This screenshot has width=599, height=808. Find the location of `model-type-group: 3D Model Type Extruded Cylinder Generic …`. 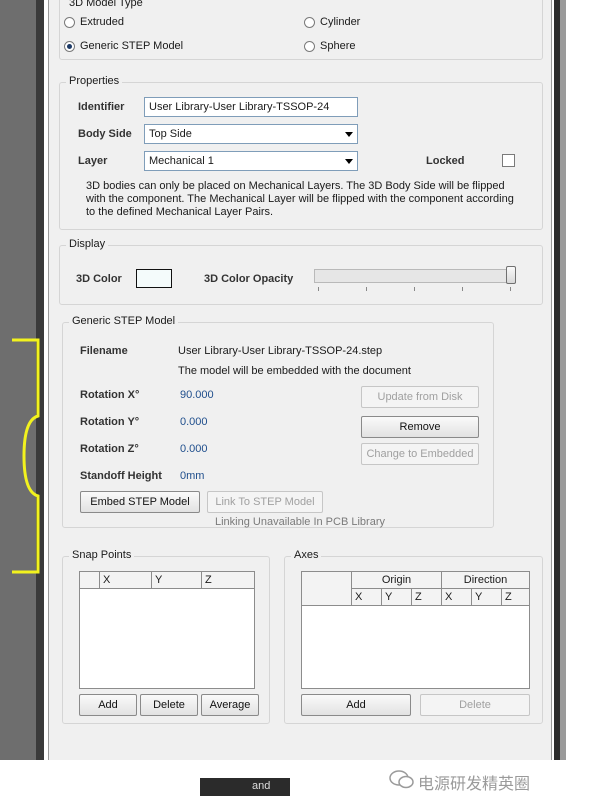

model-type-group: 3D Model Type Extruded Cylinder Generic … is located at coordinates (301, 30).